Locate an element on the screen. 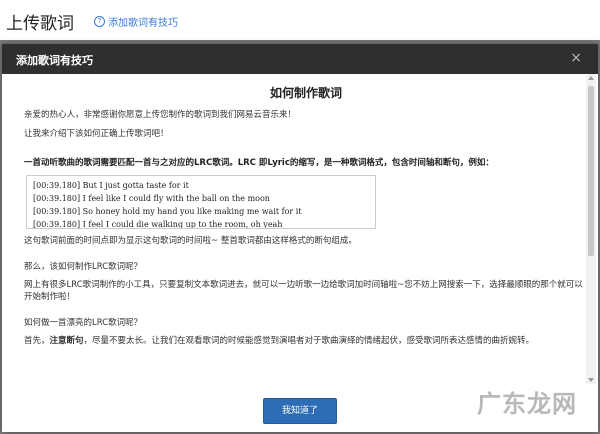  dialog-title: 添加歌词有技巧 is located at coordinates (54, 60).